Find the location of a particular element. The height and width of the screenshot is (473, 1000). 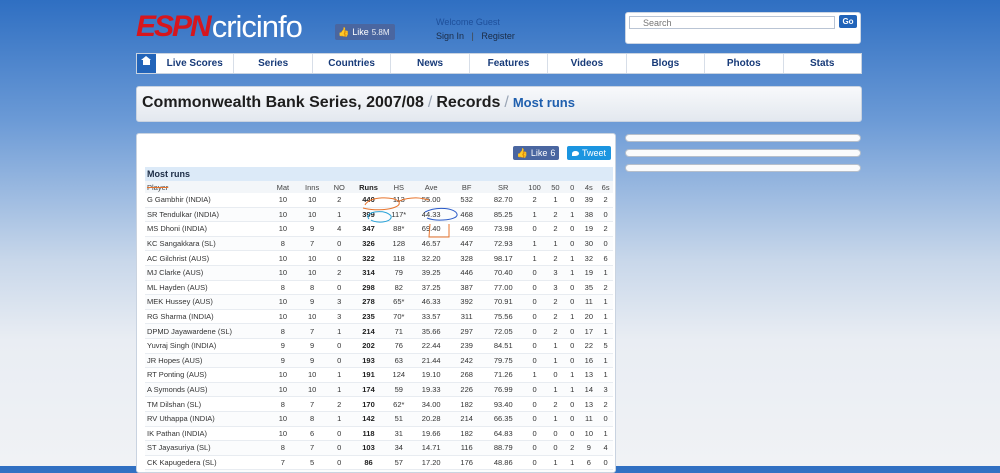

cell-ave: 46.33 is located at coordinates (431, 302).